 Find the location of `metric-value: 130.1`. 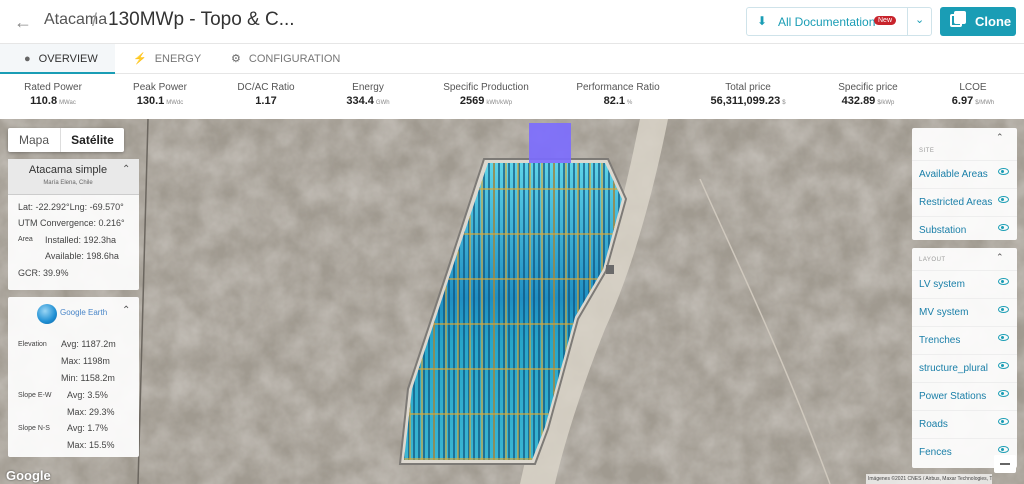

metric-value: 130.1 is located at coordinates (150, 101).